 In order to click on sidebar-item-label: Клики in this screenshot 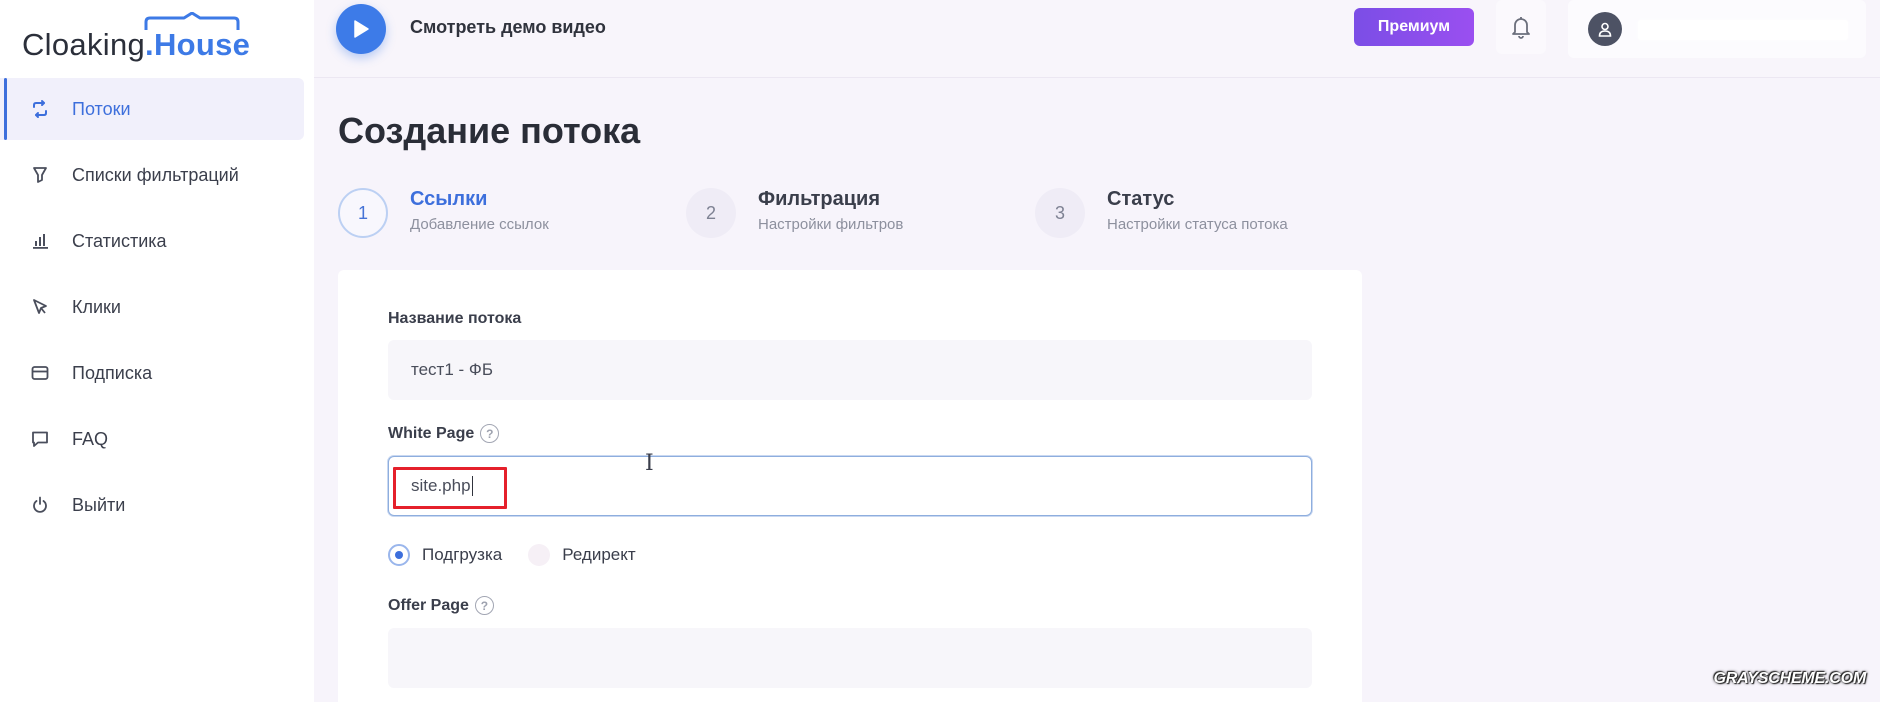, I will do `click(96, 306)`.